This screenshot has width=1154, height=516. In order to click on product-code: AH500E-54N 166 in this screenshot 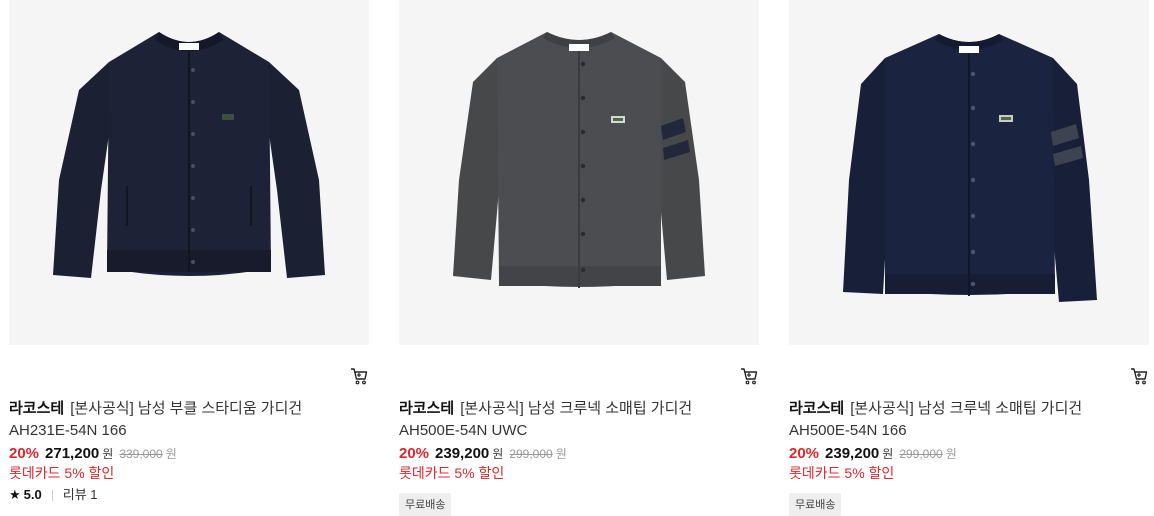, I will do `click(848, 430)`.